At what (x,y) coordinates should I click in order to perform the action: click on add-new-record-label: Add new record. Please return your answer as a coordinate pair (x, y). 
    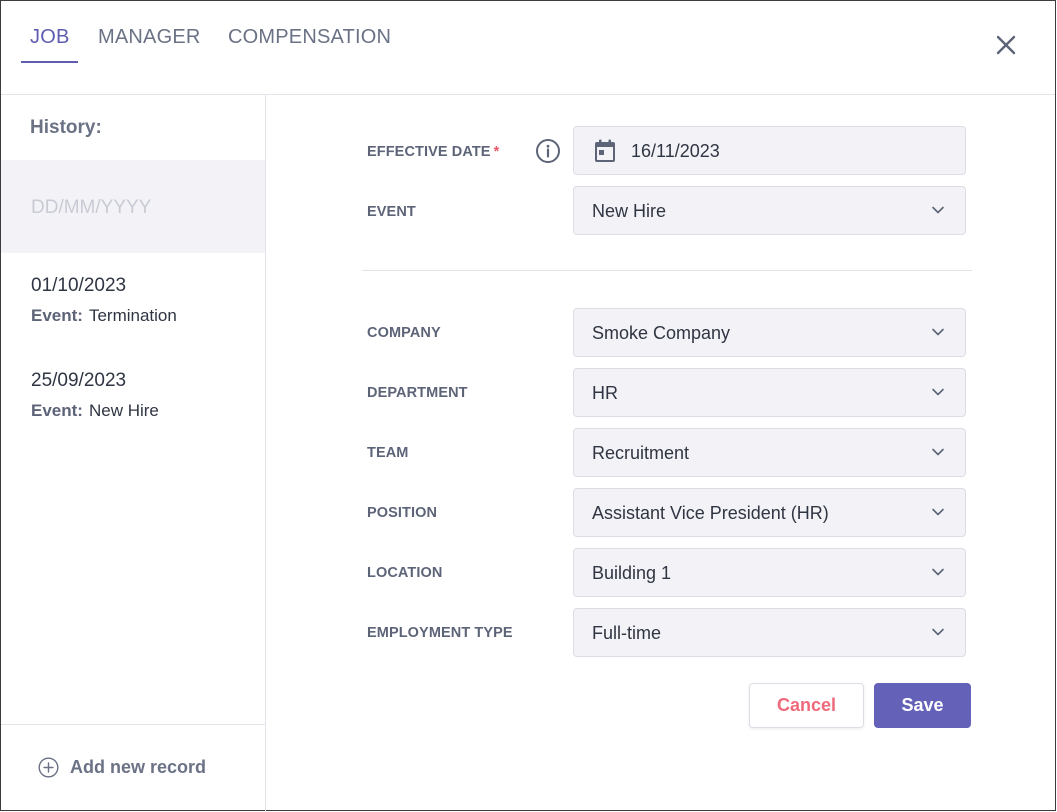
    Looking at the image, I should click on (138, 767).